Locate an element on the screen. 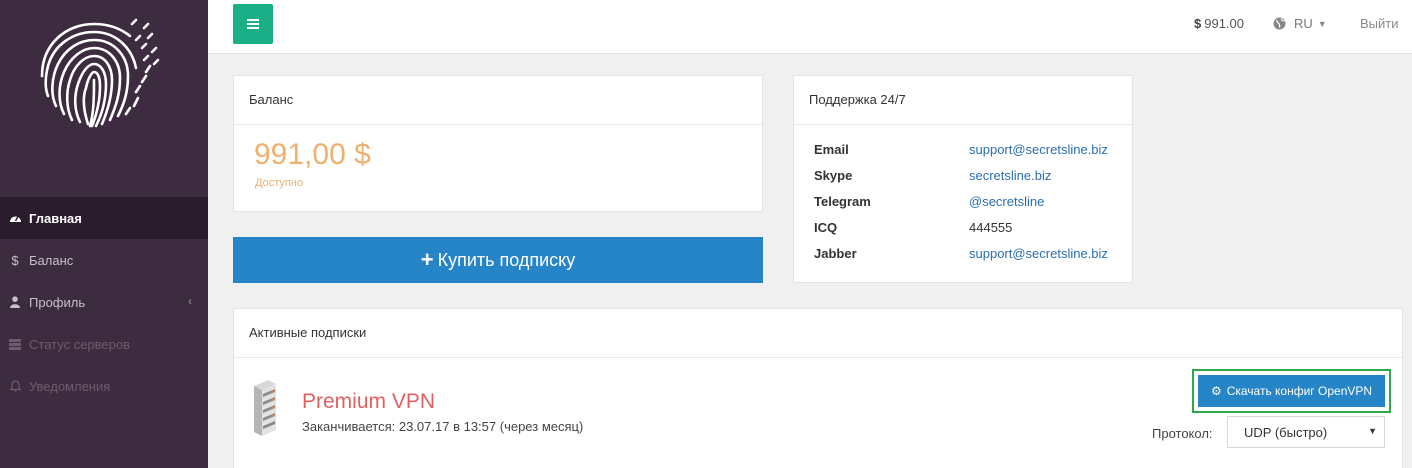 The height and width of the screenshot is (468, 1412). language-dropdown: RU ▼ is located at coordinates (1300, 23).